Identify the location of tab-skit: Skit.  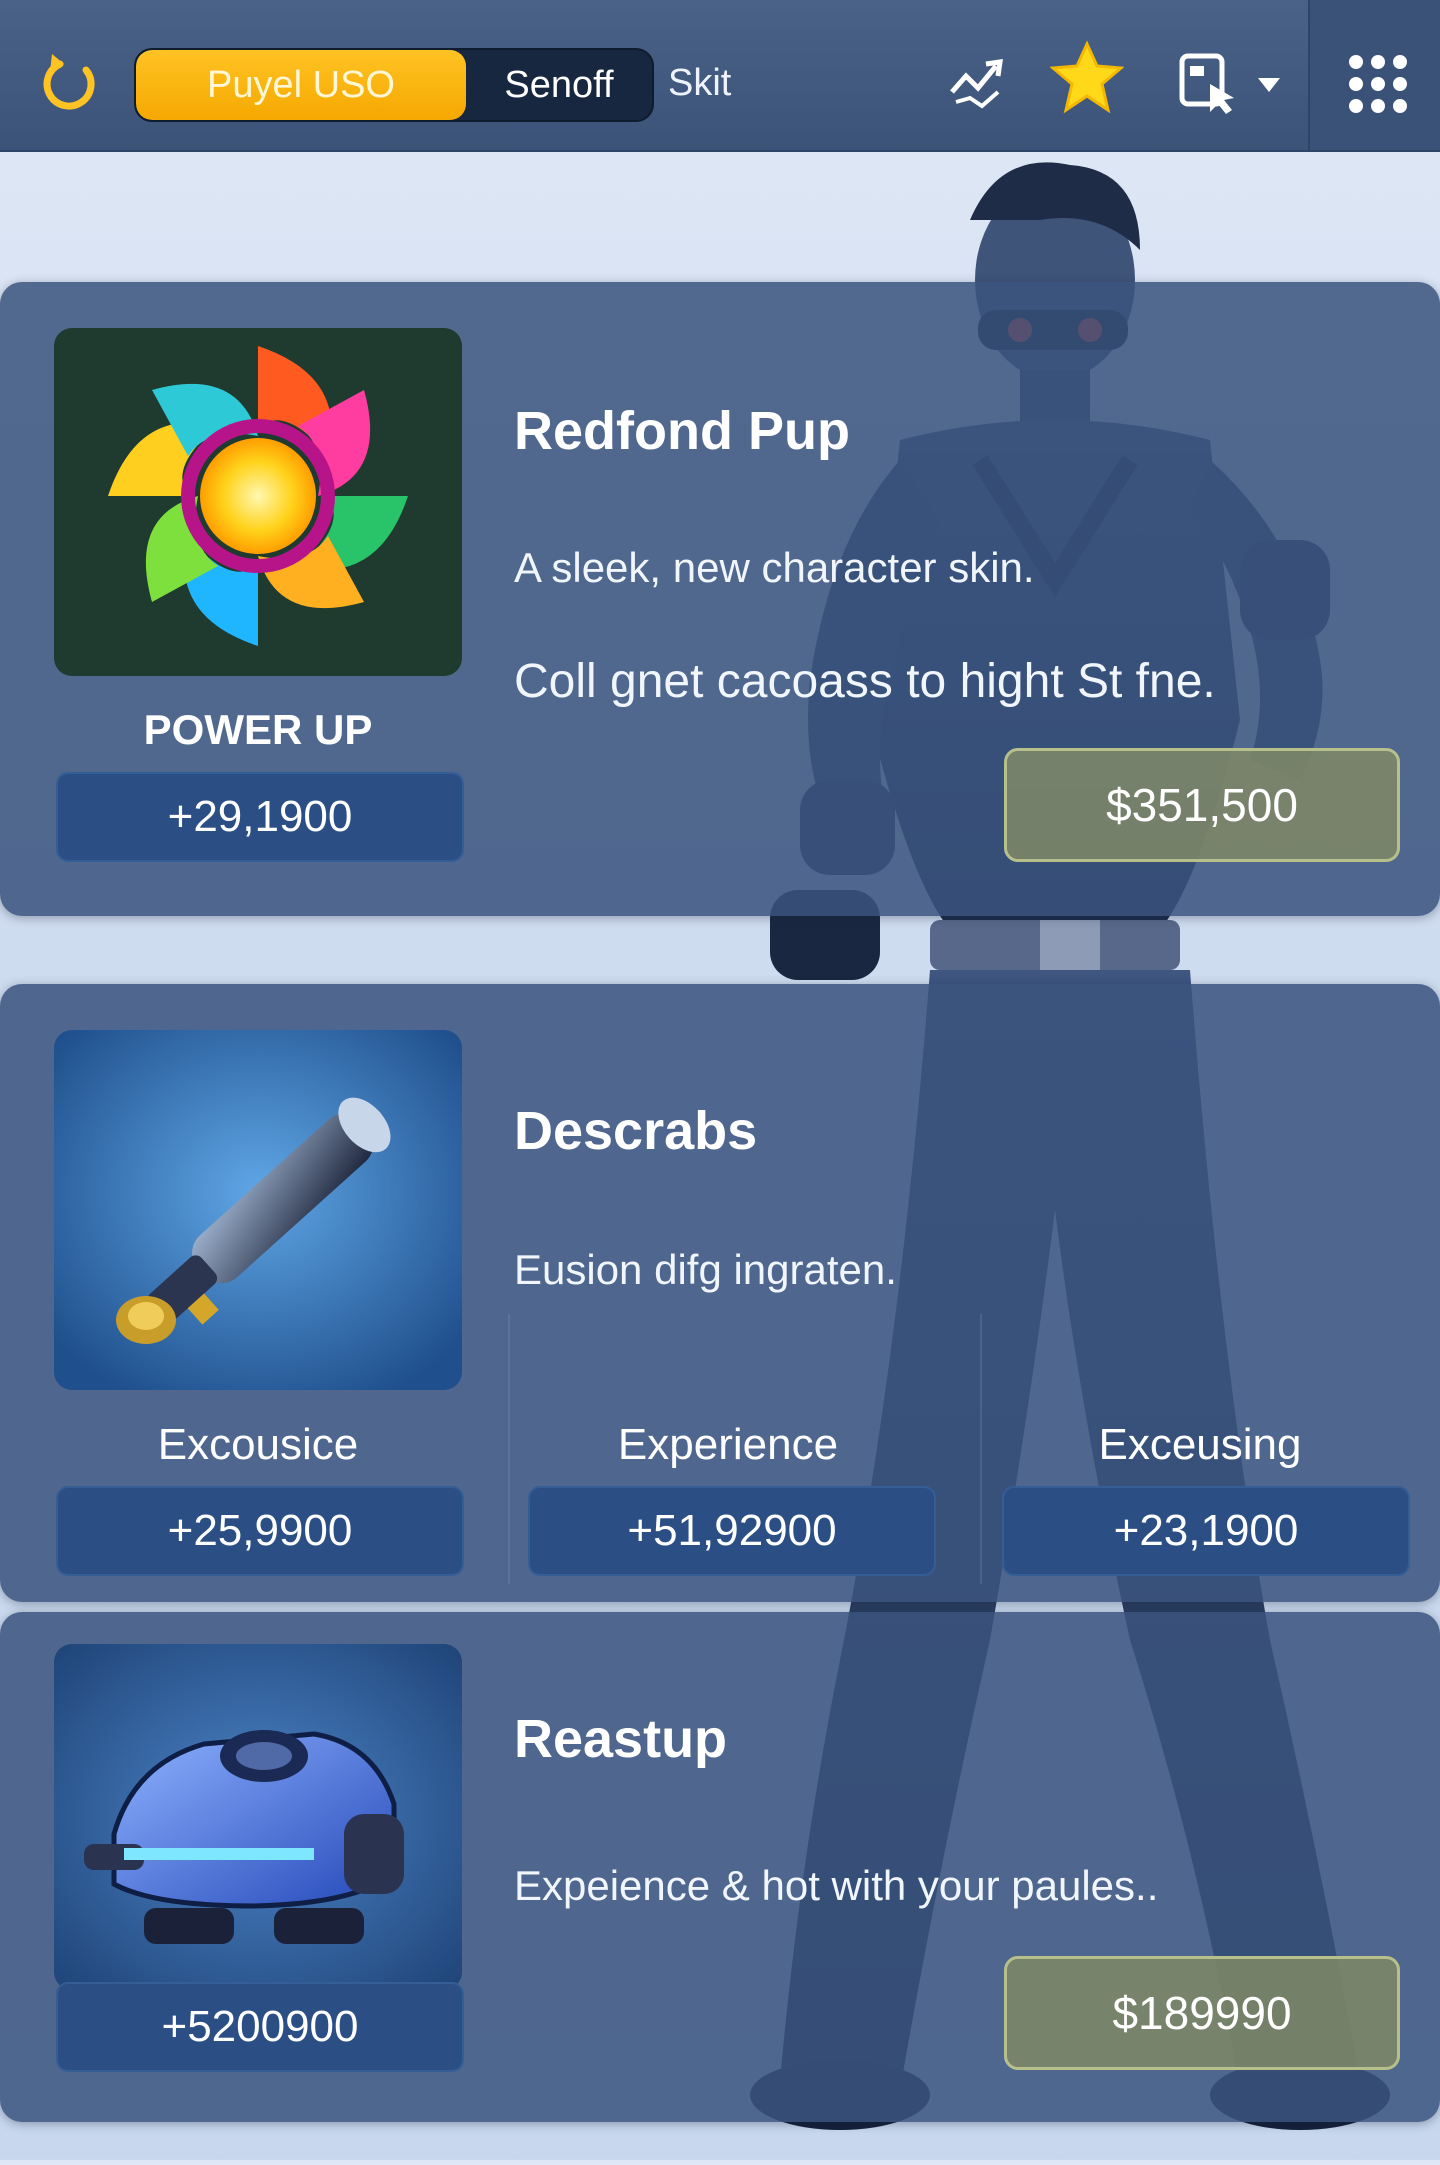
(699, 83).